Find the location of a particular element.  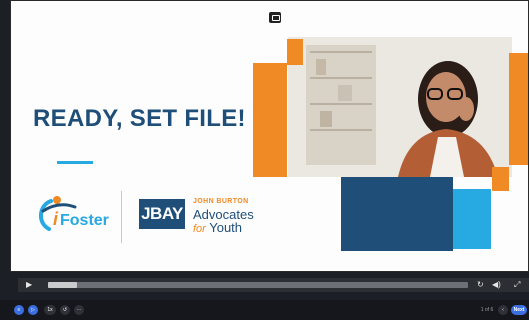

ifoster-name: Foster is located at coordinates (84, 220).